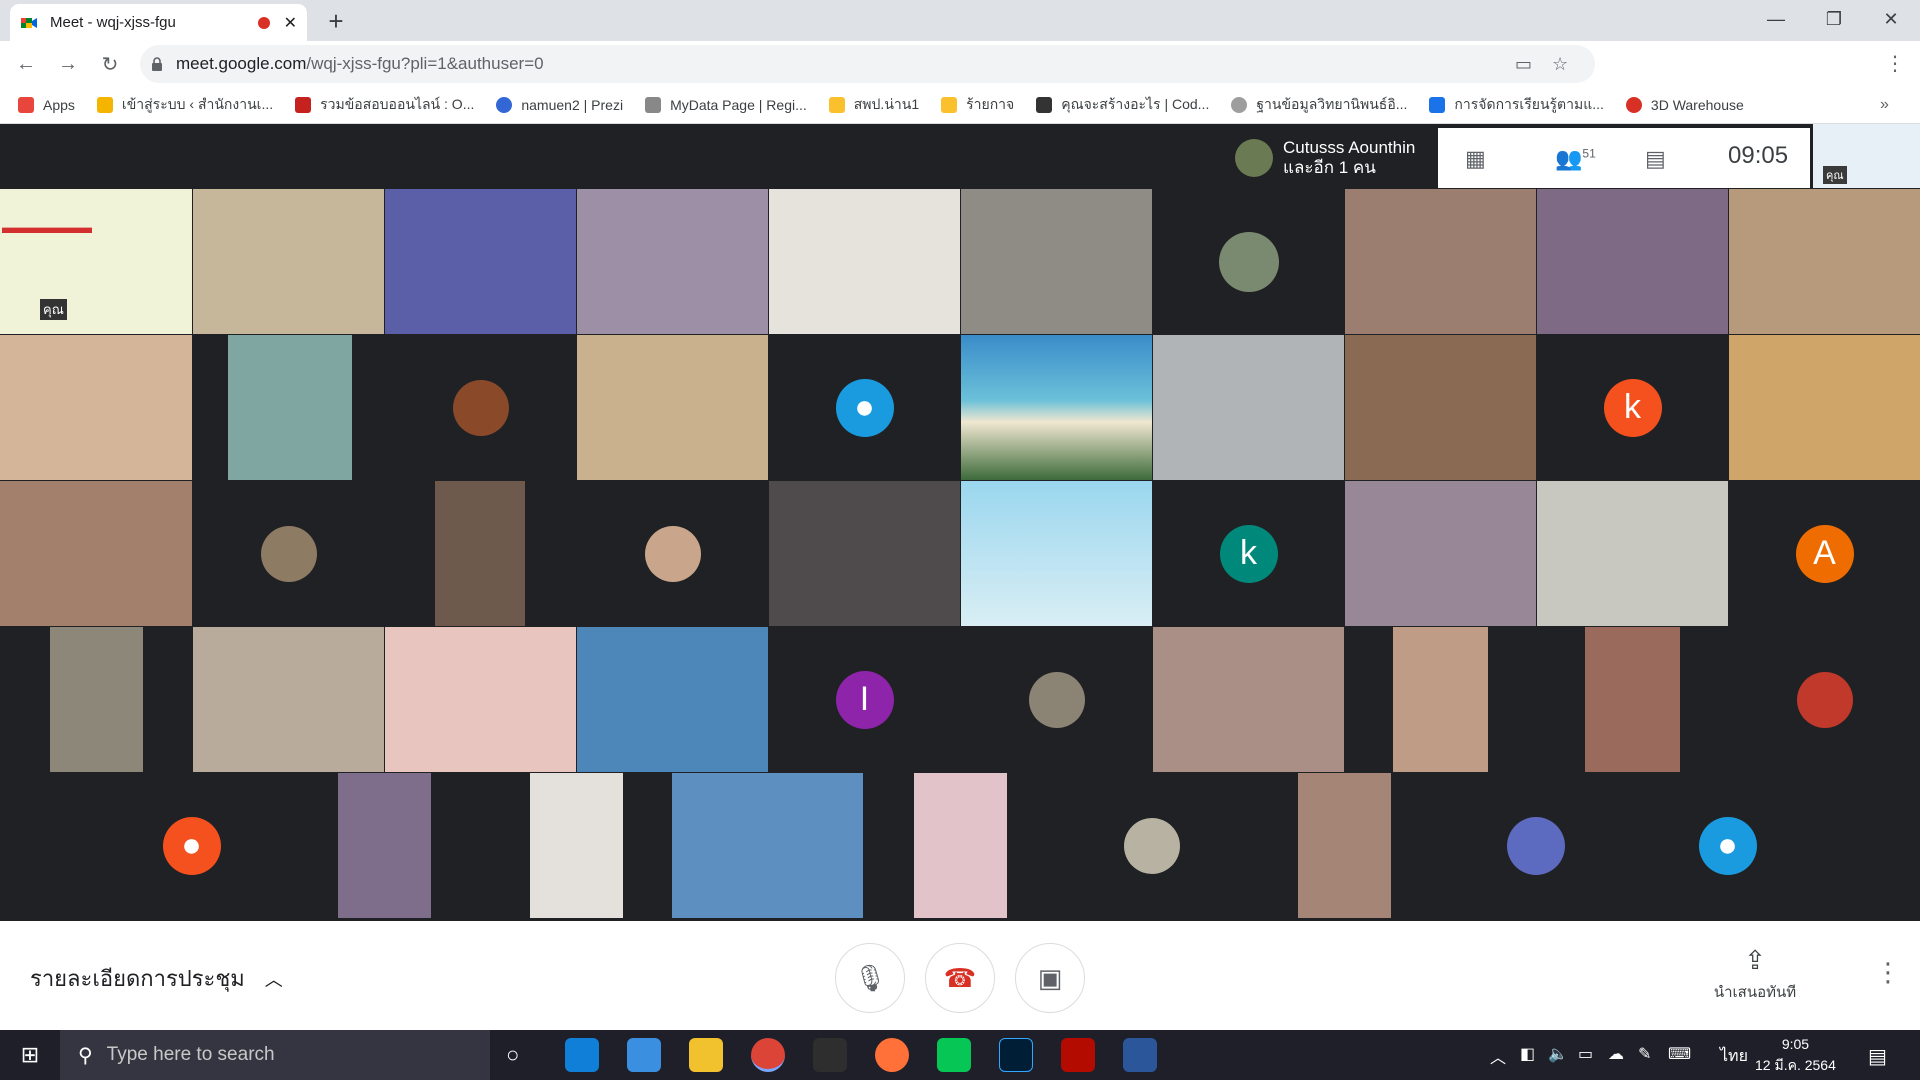  What do you see at coordinates (1575, 159) in the screenshot?
I see `people-icon: 👥51` at bounding box center [1575, 159].